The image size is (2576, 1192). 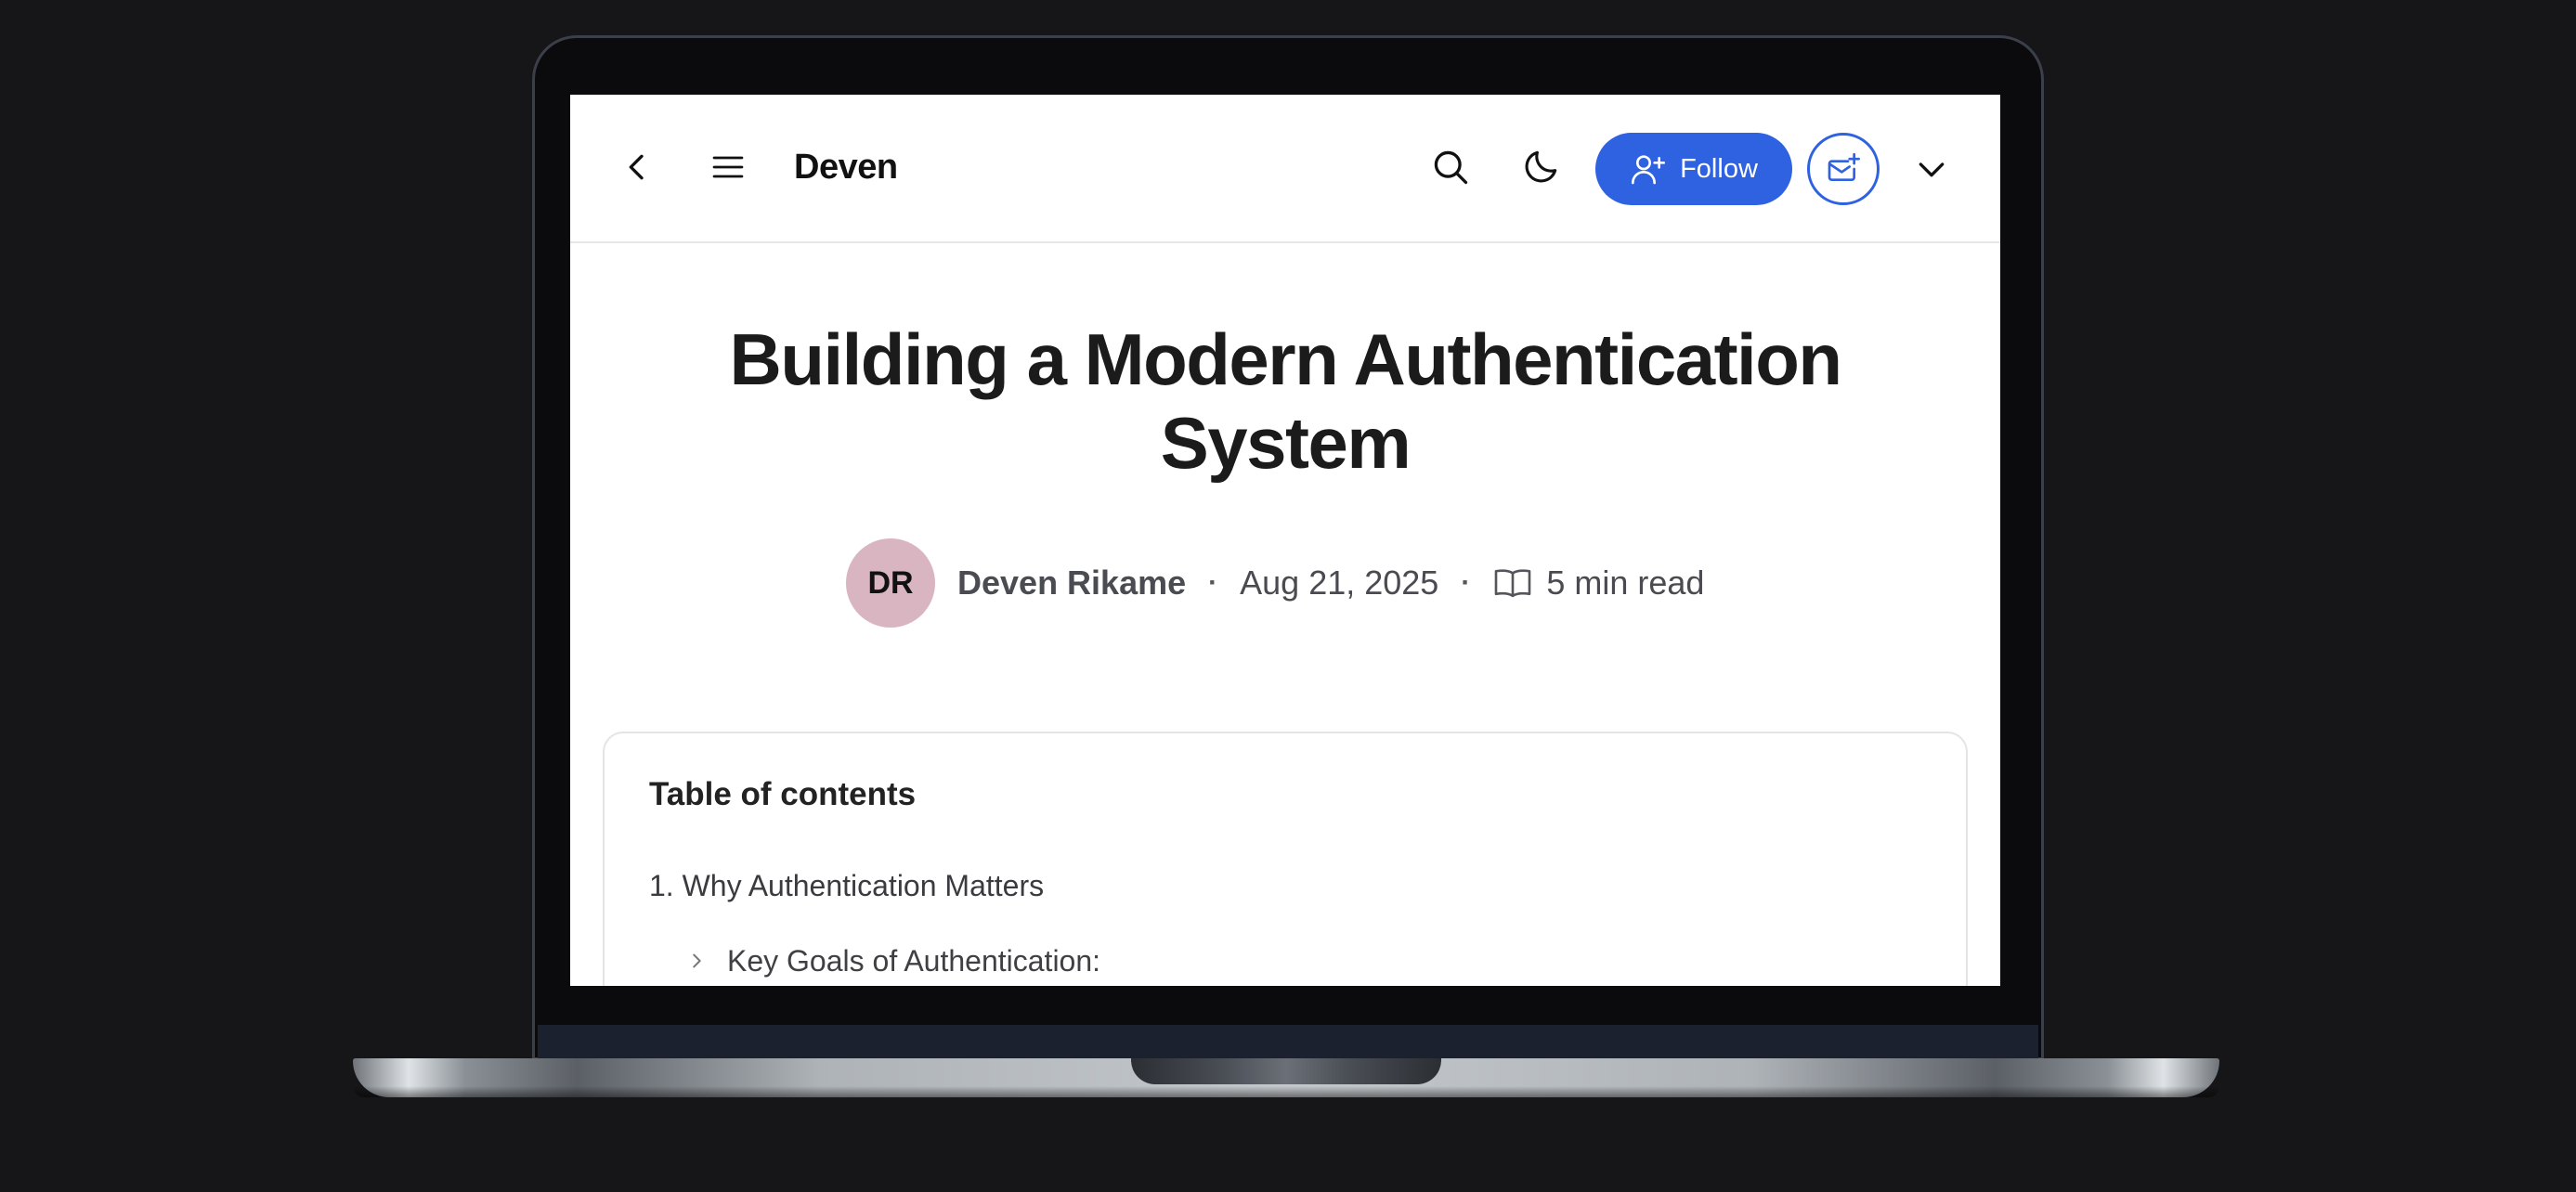 I want to click on toc-subitem: Key Goals of Authentication:, so click(x=893, y=961).